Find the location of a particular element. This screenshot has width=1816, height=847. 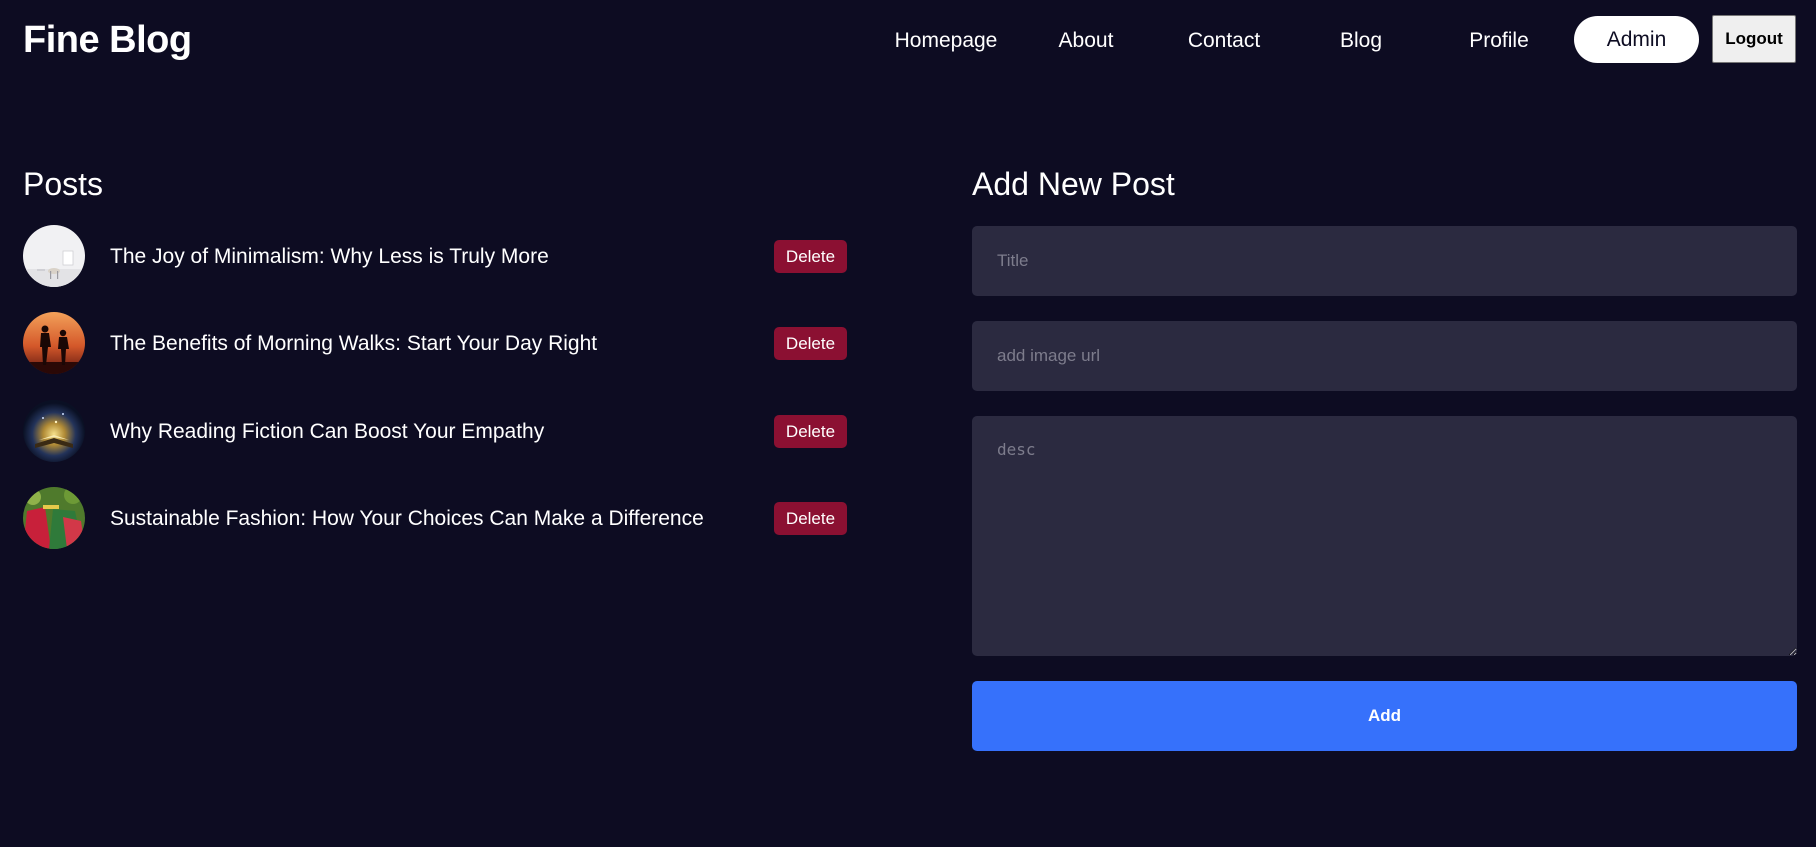

glowing-book-image is located at coordinates (54, 431).